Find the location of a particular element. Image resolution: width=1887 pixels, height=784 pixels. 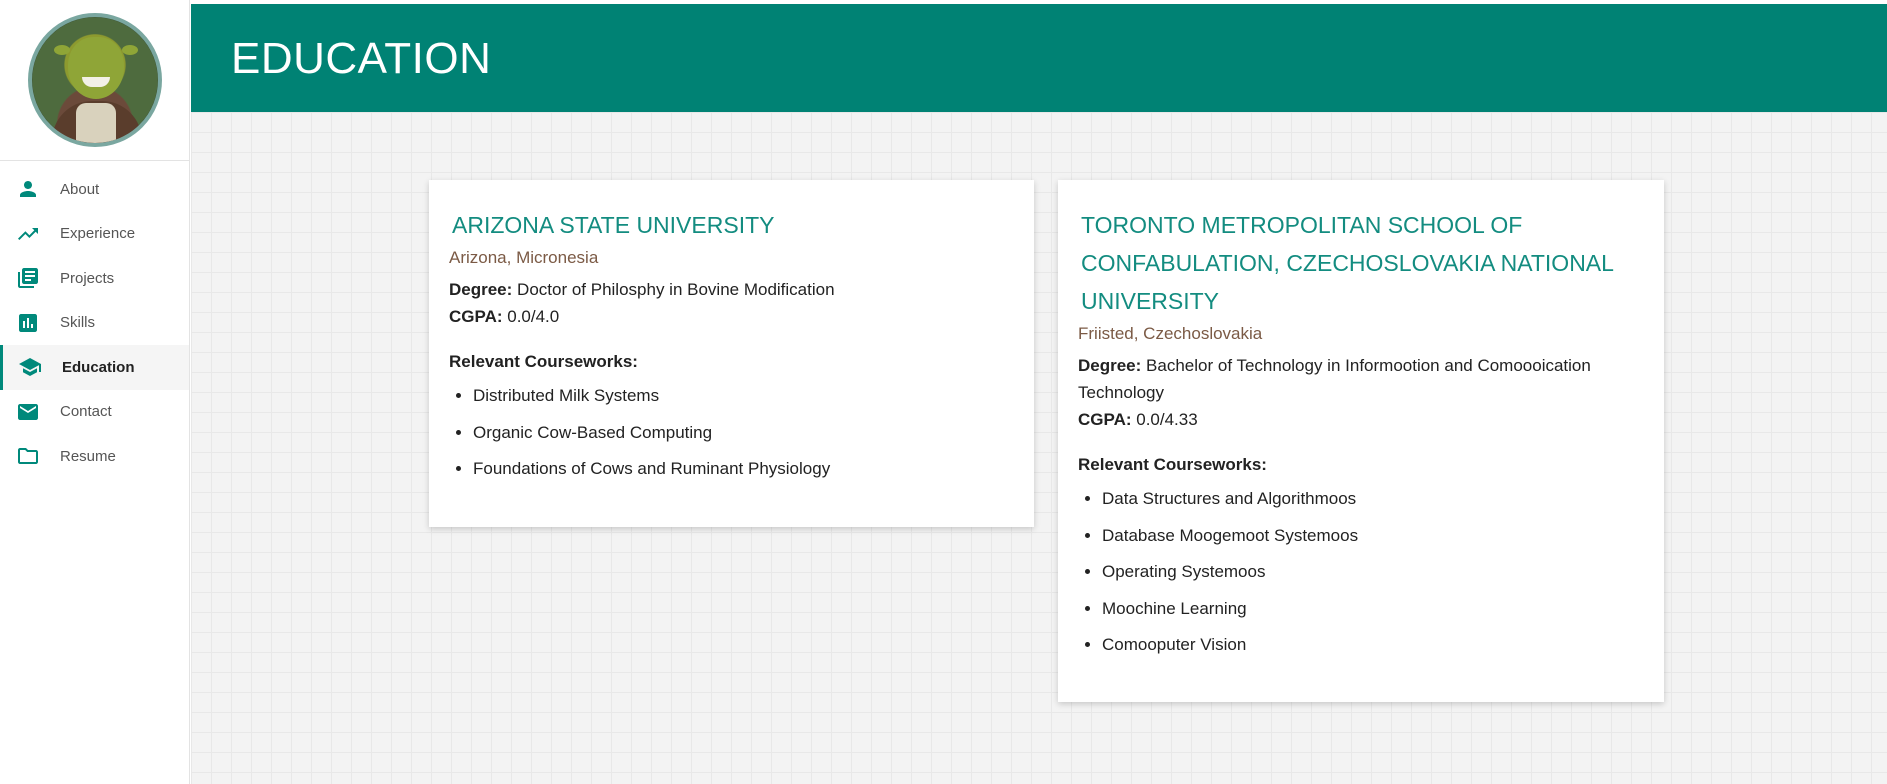

sidebar-item-projects: Projects is located at coordinates (94, 278).